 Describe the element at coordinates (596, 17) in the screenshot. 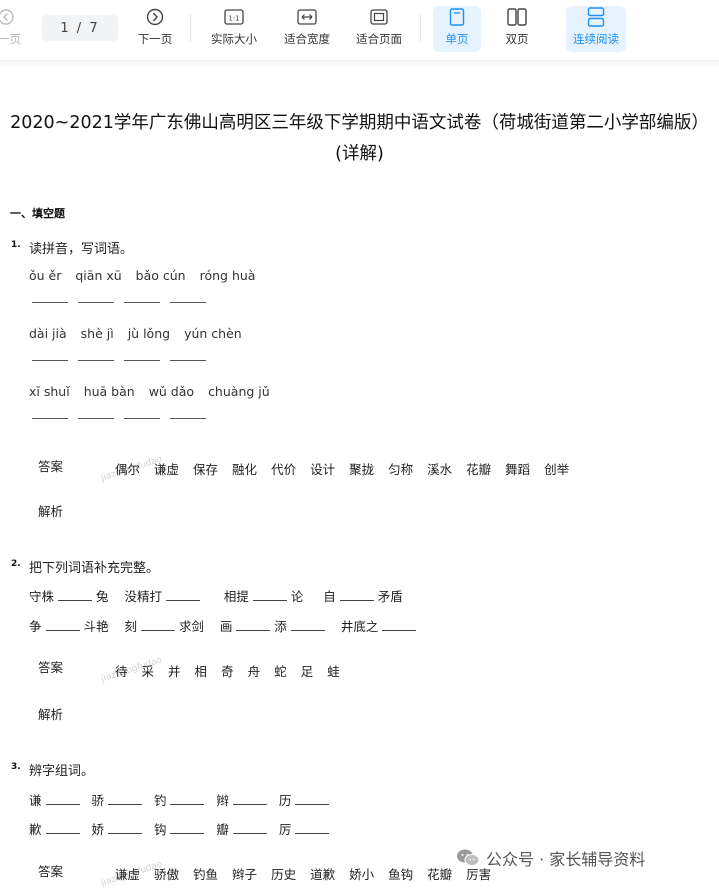

I see `continuous-reading-icon` at that location.